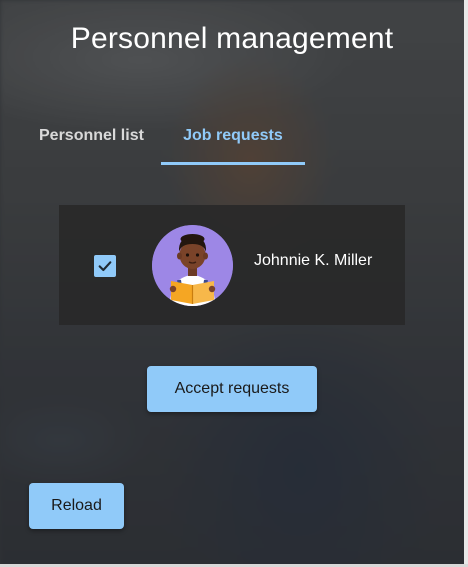 Image resolution: width=468 pixels, height=567 pixels. I want to click on reload-button: Reload, so click(76, 506).